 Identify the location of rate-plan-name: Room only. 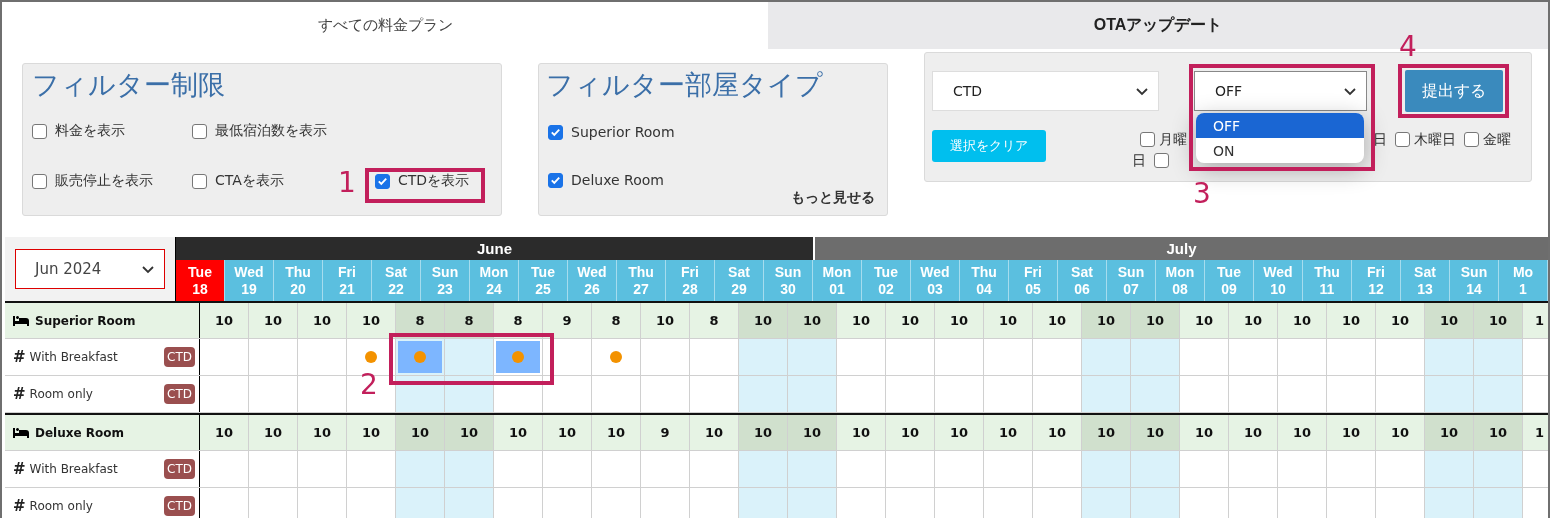
(61, 506).